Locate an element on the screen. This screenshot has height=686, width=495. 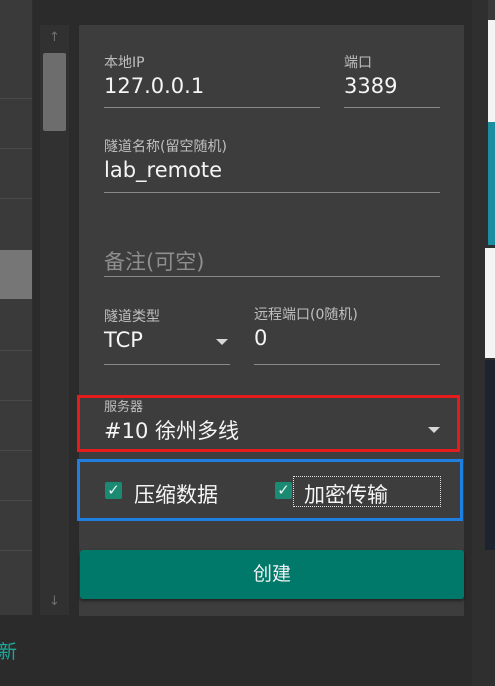
tunnel-type-select: 隧道类型 TCP is located at coordinates (167, 335).